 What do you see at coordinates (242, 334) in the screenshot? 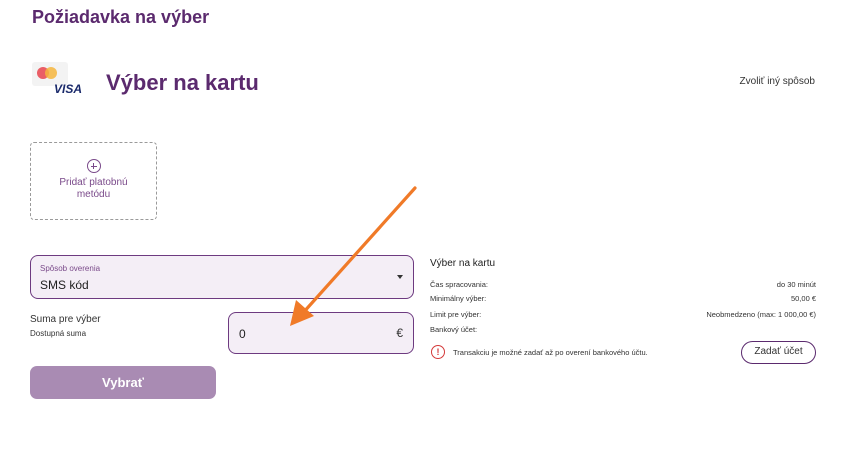
I see `amount-value: 0` at bounding box center [242, 334].